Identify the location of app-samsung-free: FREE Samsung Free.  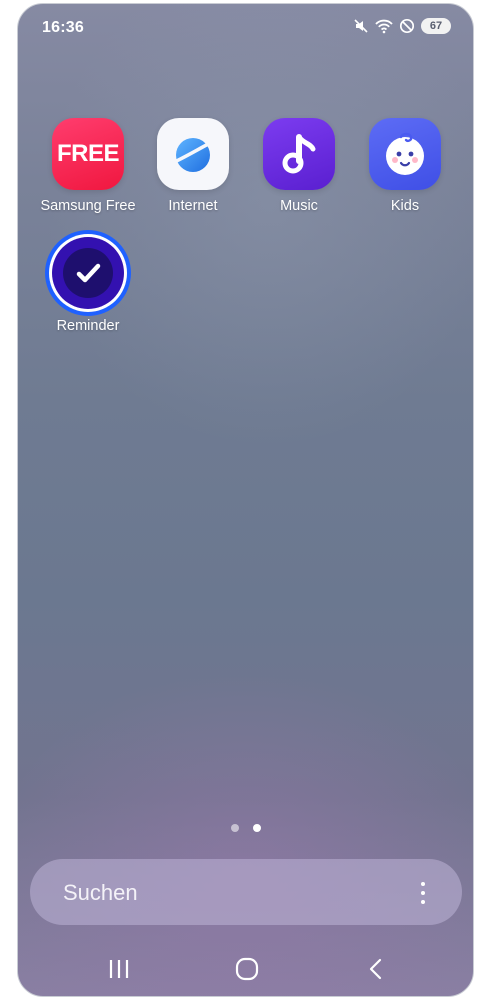
(88, 166).